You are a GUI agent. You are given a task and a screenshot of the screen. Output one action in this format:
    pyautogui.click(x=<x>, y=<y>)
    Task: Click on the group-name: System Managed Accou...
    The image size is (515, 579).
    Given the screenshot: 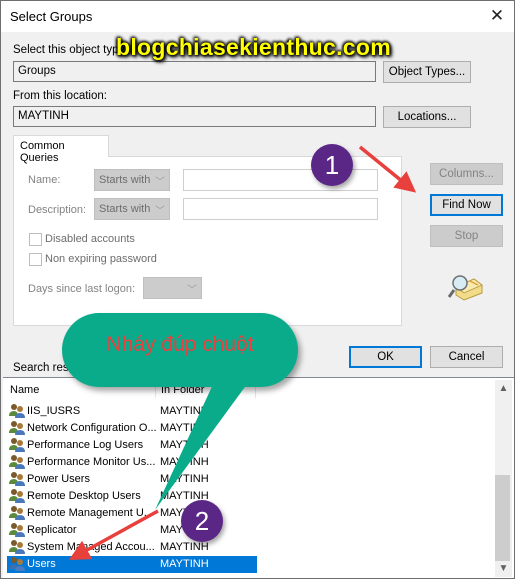 What is the action you would take?
    pyautogui.click(x=91, y=547)
    